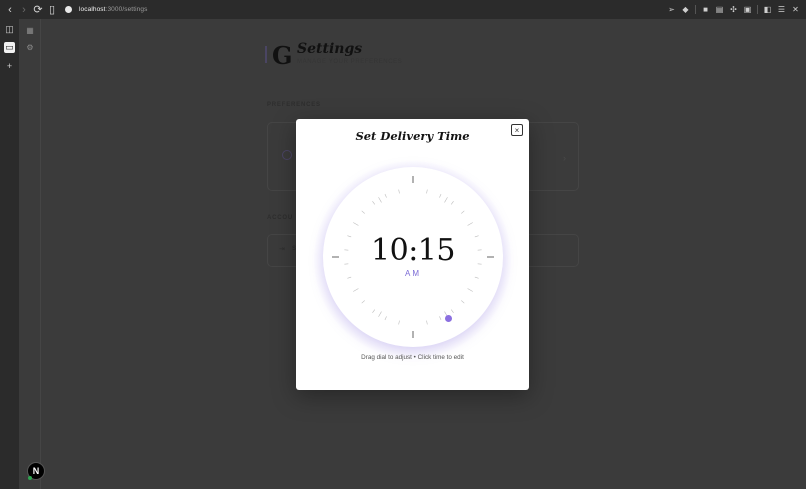  I want to click on shield-icon: ◆, so click(685, 9).